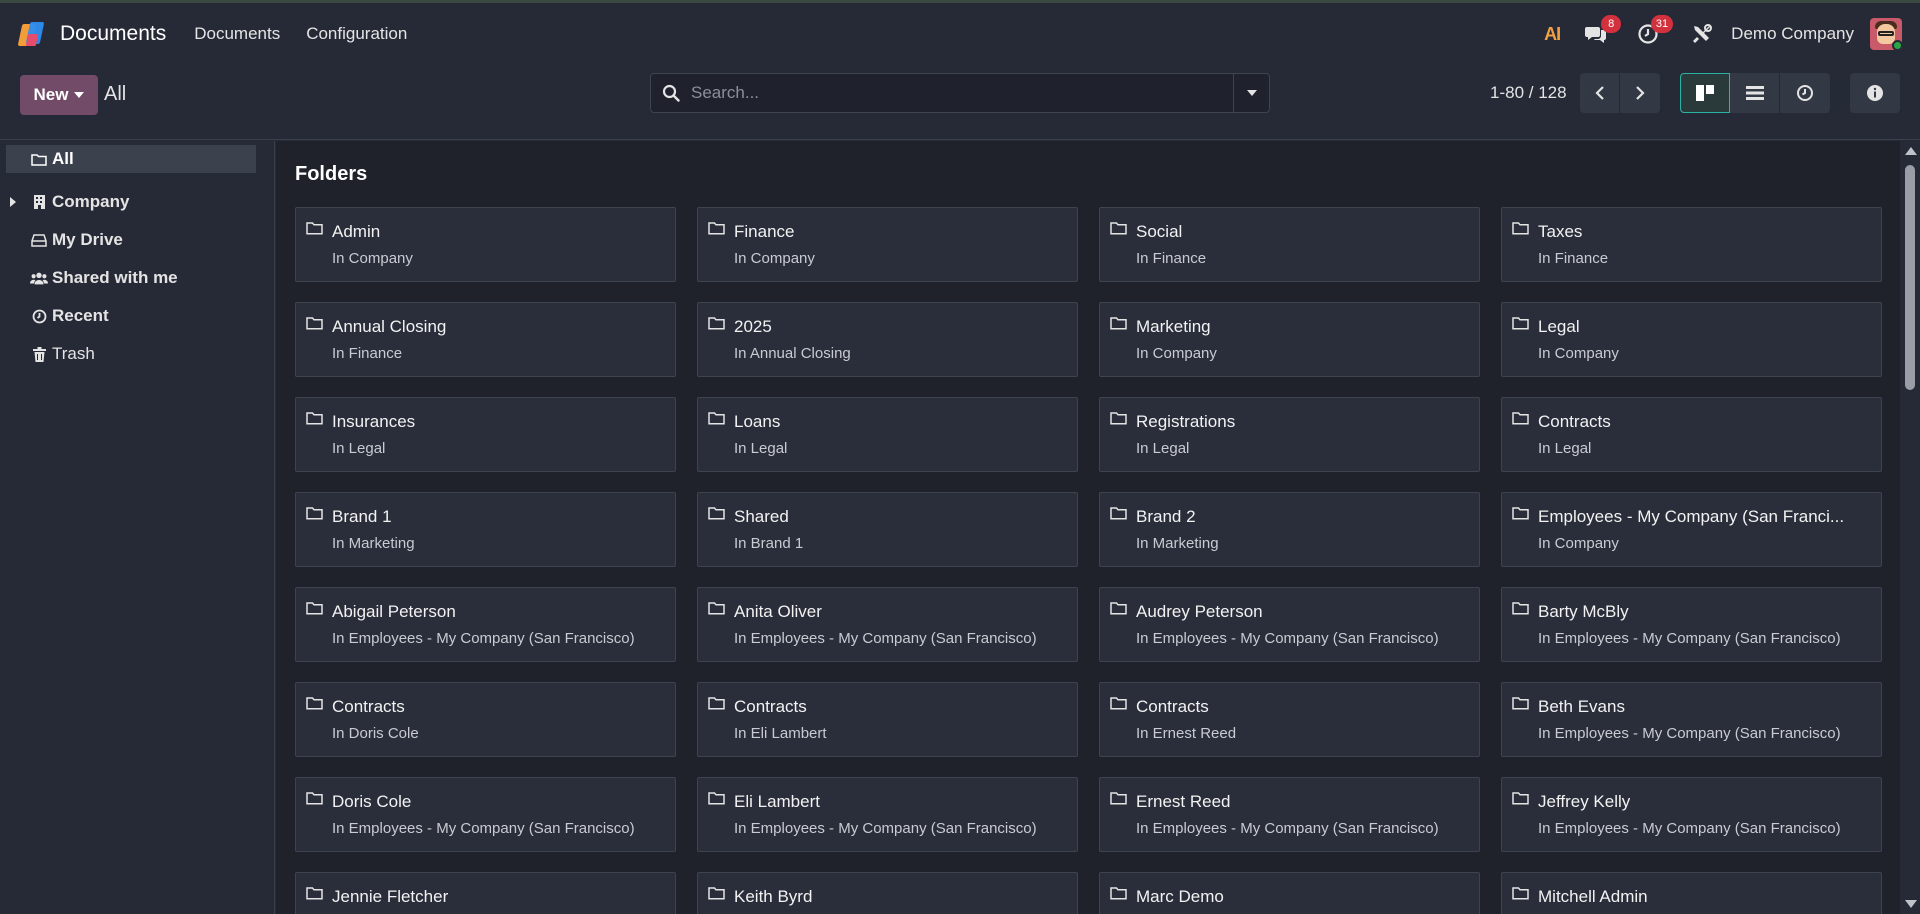 This screenshot has height=914, width=1920. What do you see at coordinates (1755, 93) in the screenshot?
I see `list-view-button` at bounding box center [1755, 93].